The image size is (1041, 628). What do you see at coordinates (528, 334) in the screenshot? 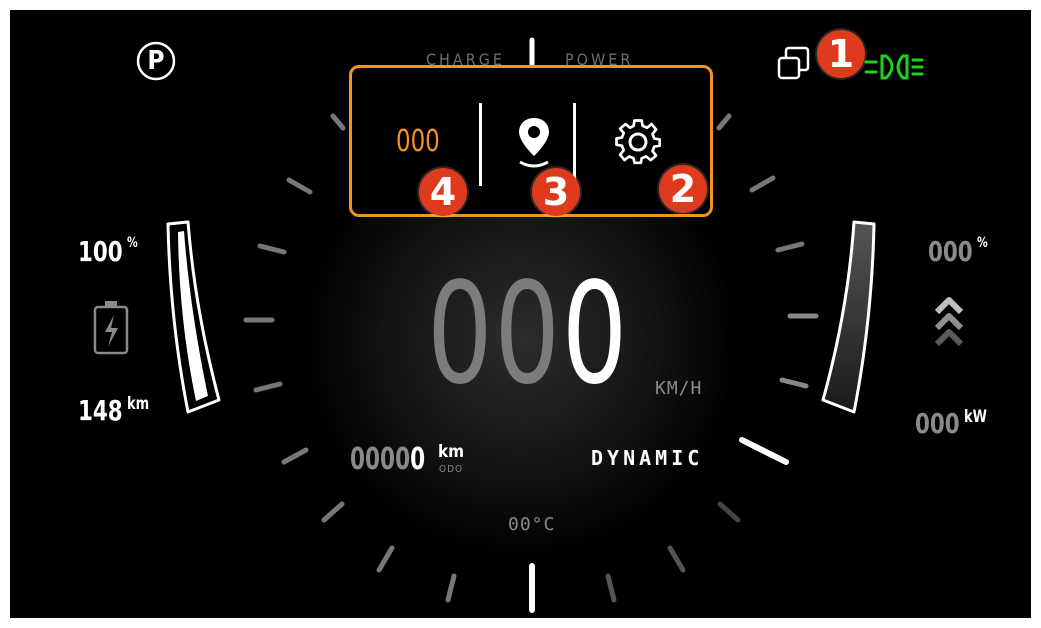
I see `speedometer: 000` at bounding box center [528, 334].